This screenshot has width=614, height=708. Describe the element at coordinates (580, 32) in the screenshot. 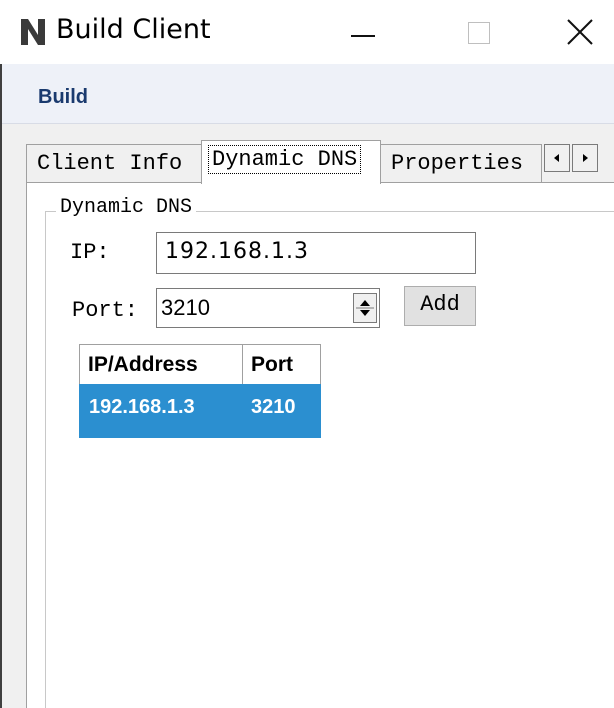

I see `close-icon` at that location.